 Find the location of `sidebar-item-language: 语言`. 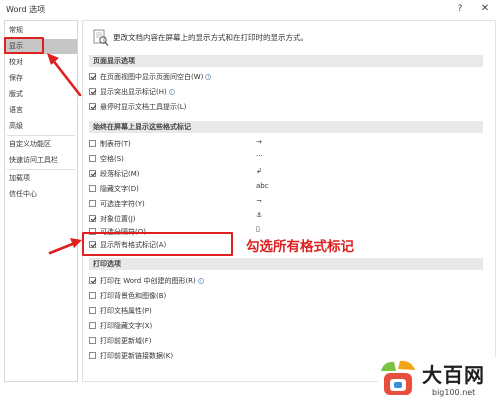

sidebar-item-language: 语言 is located at coordinates (41, 110).